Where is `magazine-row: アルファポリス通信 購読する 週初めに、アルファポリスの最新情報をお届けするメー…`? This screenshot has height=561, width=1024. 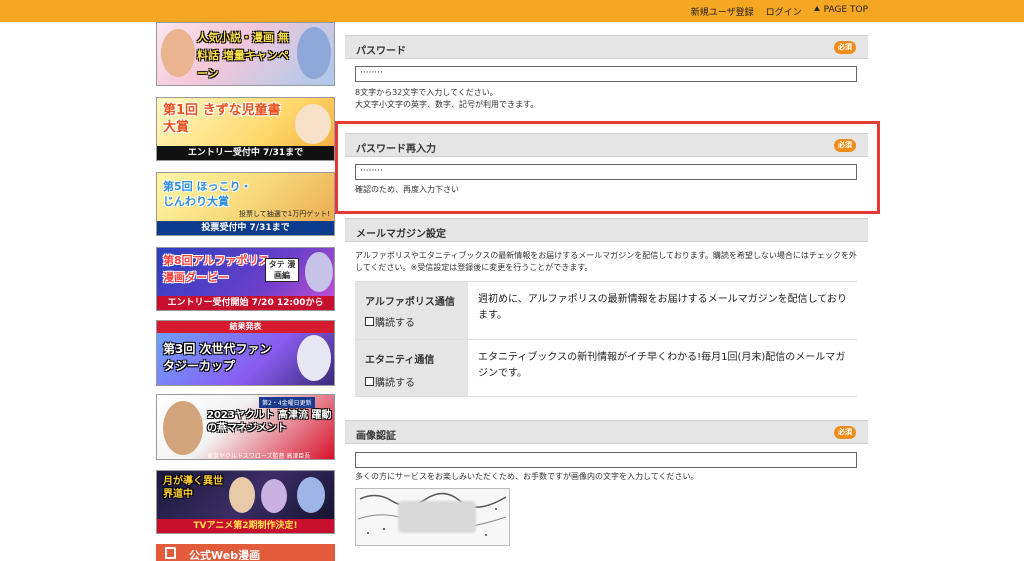
magazine-row: アルファポリス通信 購読する 週初めに、アルファポリスの最新情報をお届けするメー… is located at coordinates (606, 310).